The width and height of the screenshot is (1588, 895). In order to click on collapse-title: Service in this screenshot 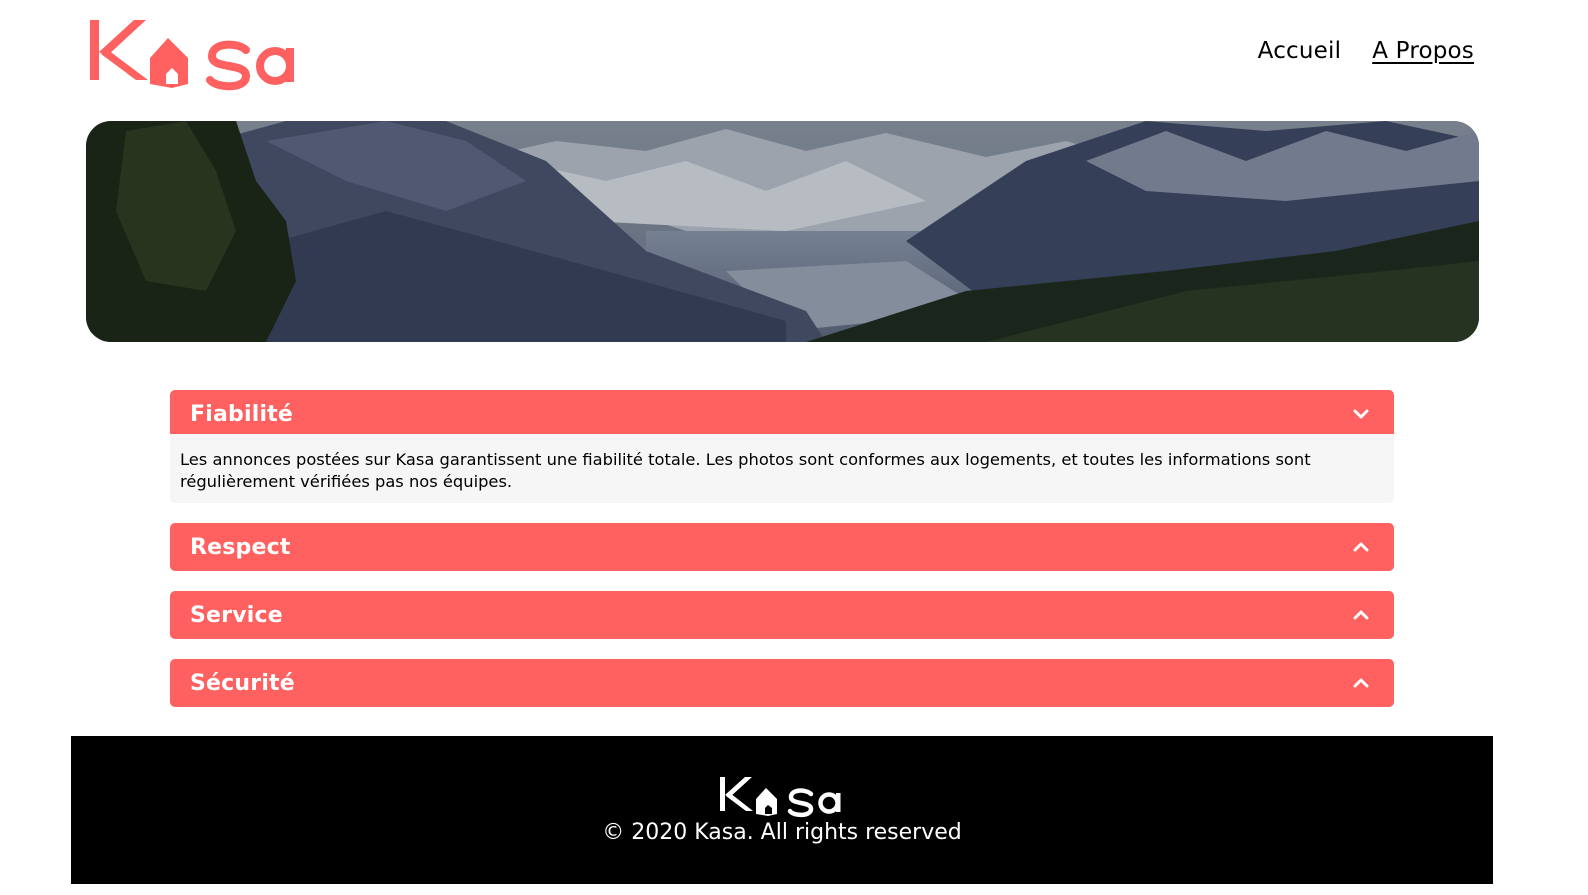, I will do `click(236, 615)`.